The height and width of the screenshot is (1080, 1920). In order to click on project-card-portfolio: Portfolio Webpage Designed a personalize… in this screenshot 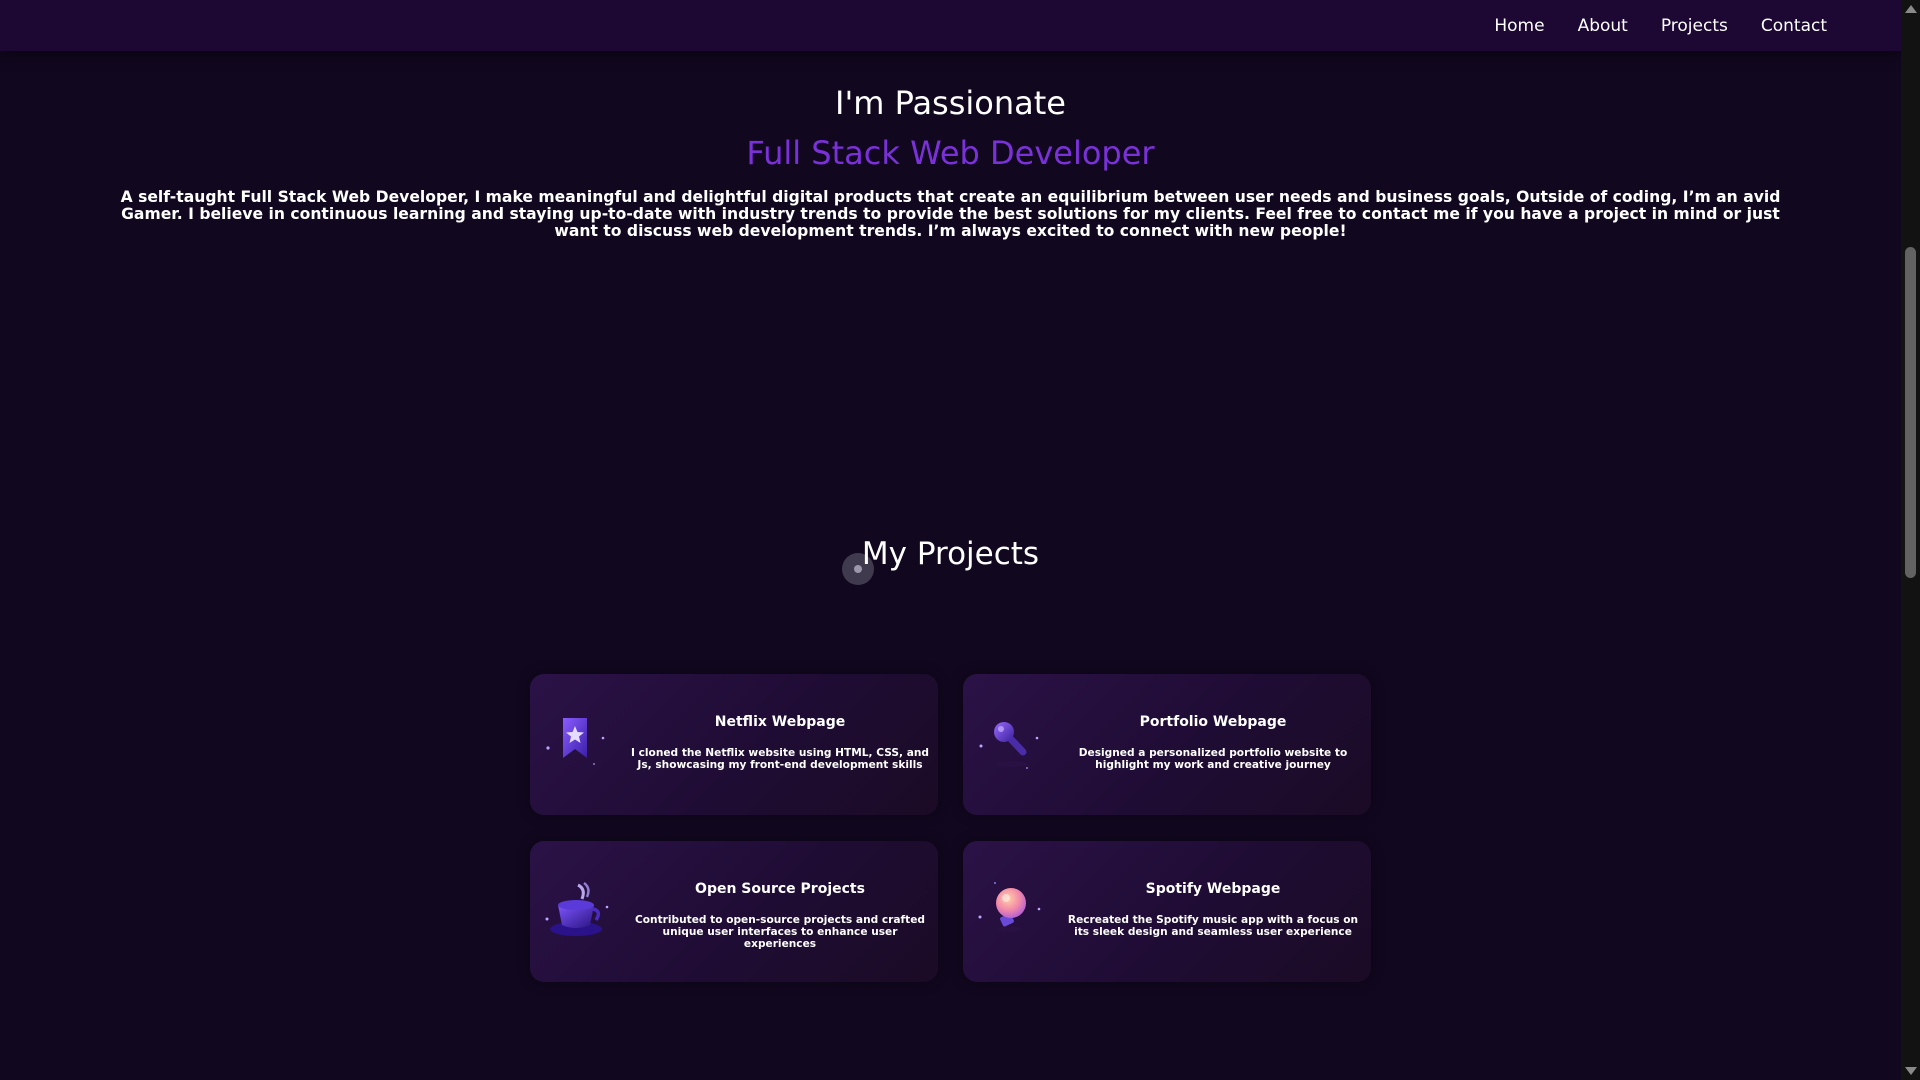, I will do `click(1167, 744)`.